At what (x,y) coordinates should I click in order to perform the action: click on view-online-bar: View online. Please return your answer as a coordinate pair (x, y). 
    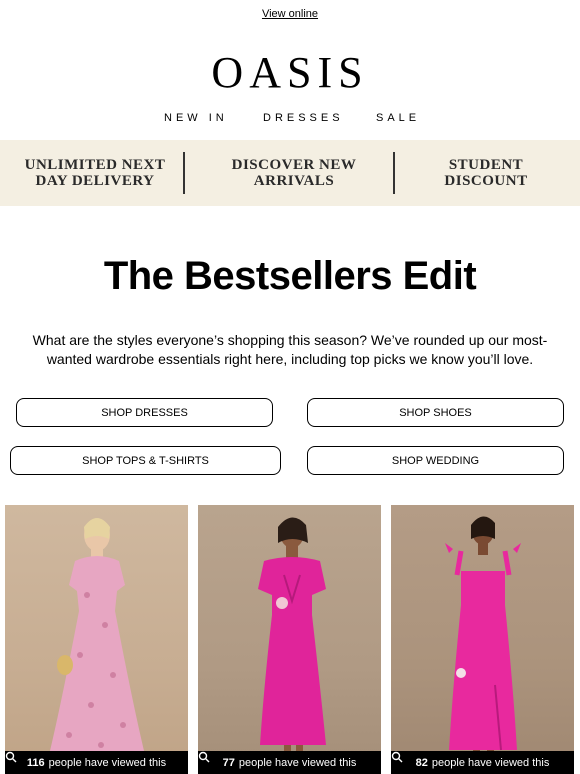
    Looking at the image, I should click on (290, 14).